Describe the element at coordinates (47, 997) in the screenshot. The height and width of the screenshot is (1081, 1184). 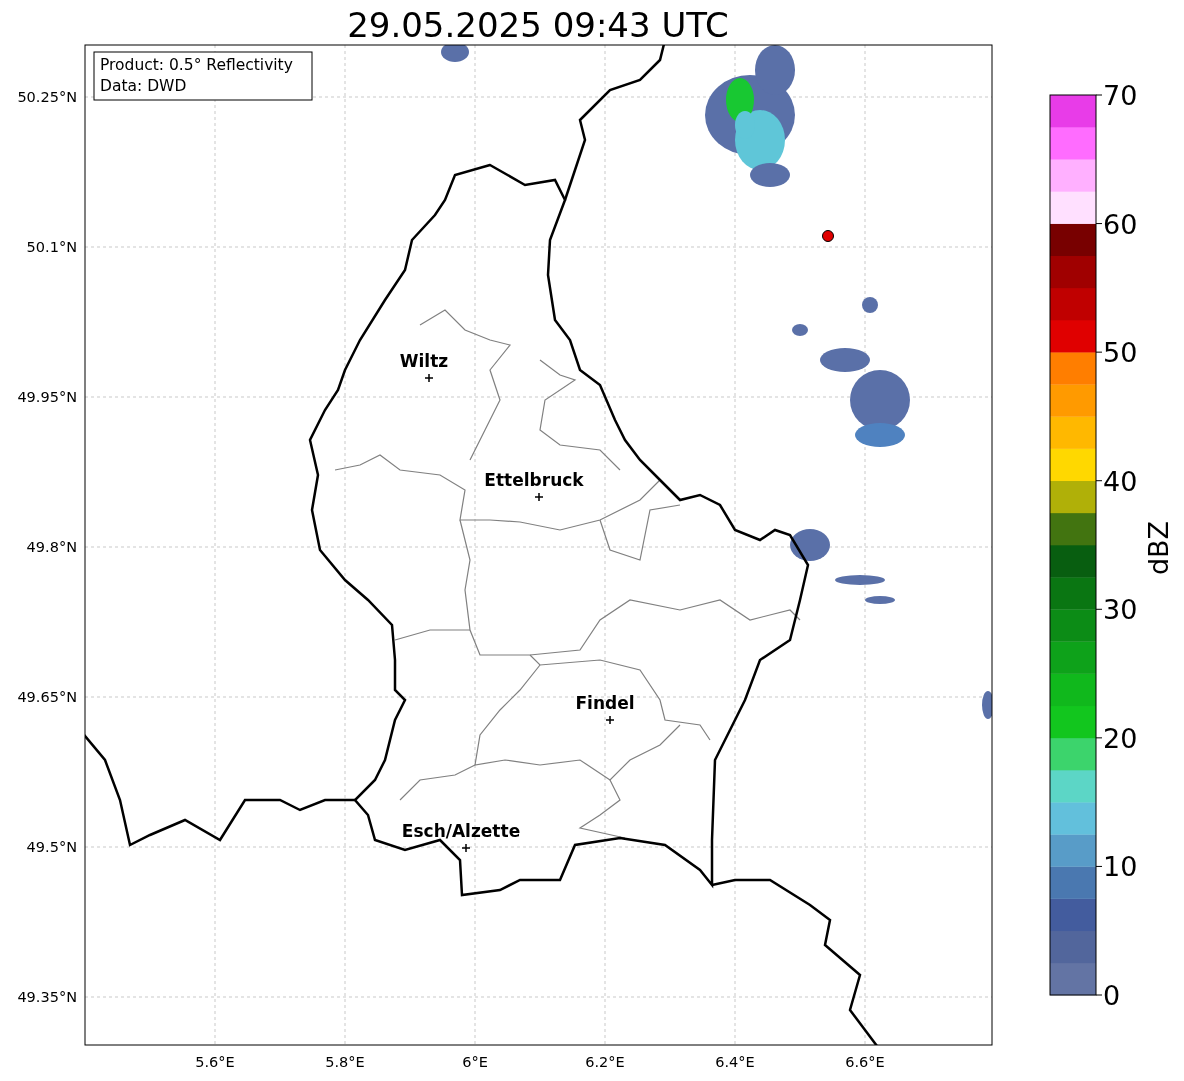
I see `axis-tick-label: 49.35°N` at that location.